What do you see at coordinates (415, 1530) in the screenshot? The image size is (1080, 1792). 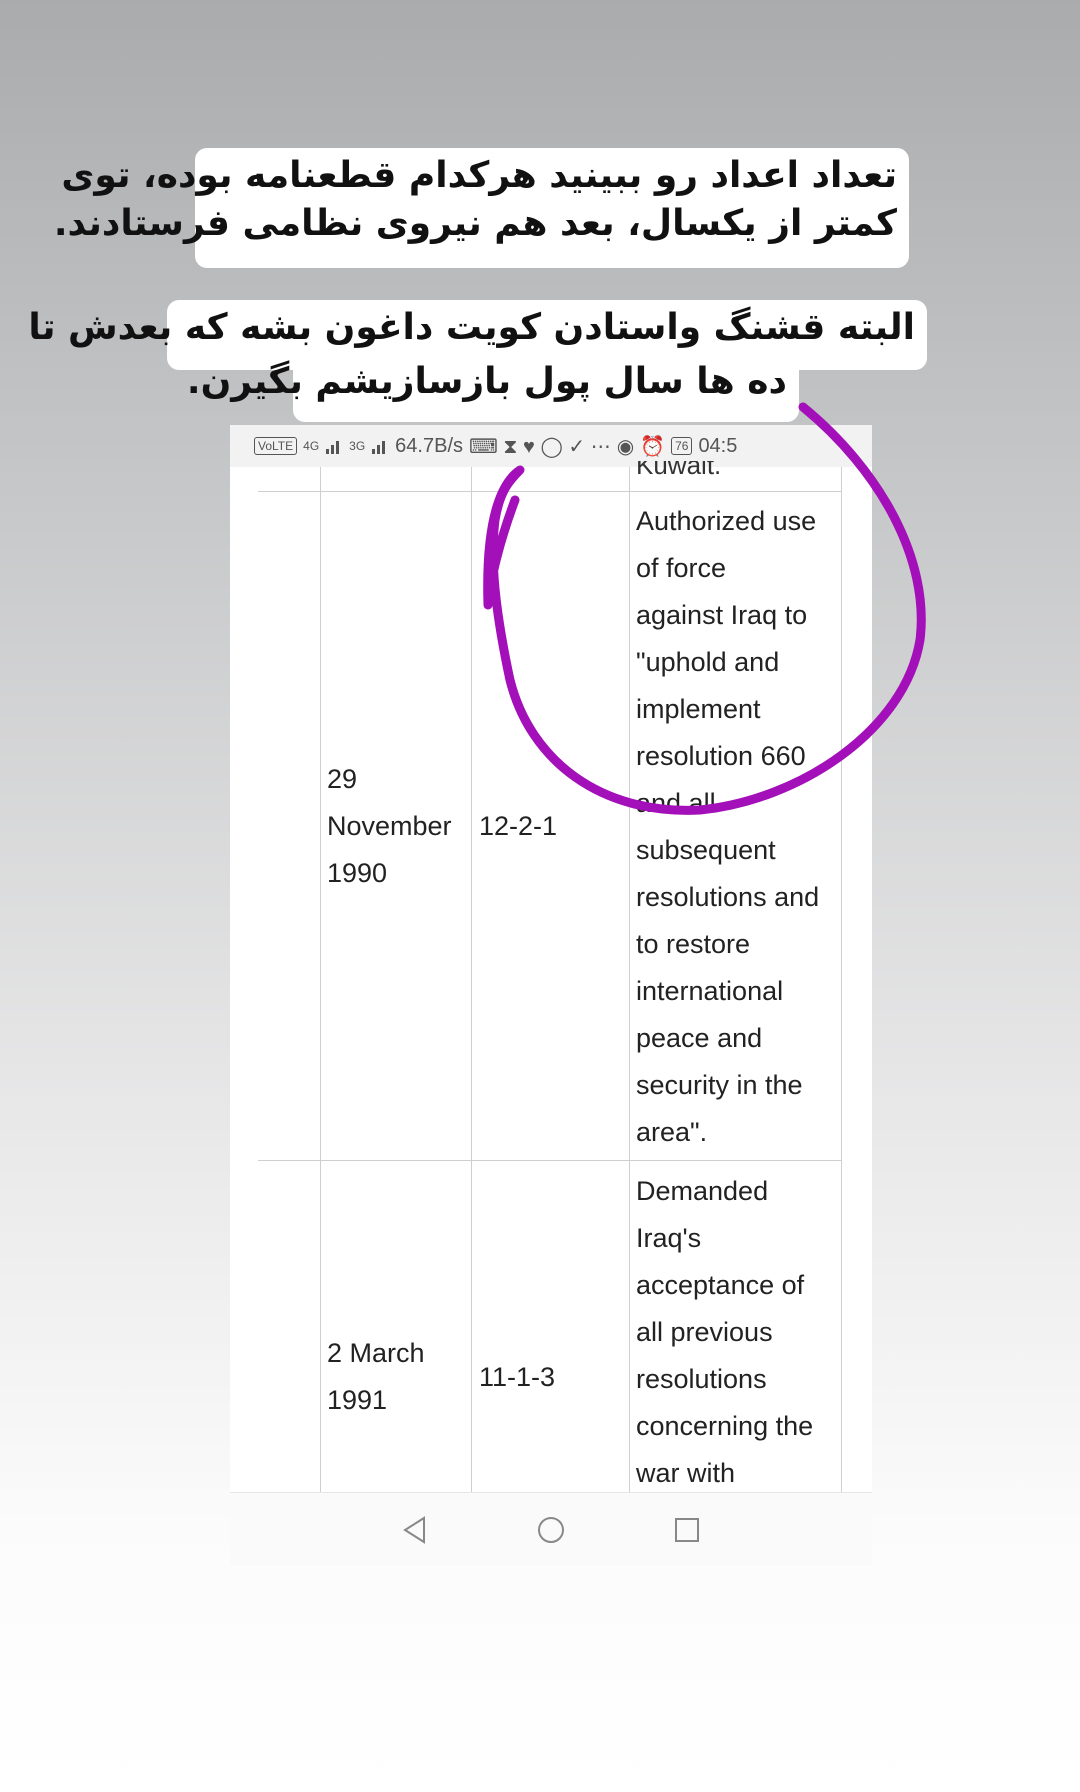 I see `back-icon` at bounding box center [415, 1530].